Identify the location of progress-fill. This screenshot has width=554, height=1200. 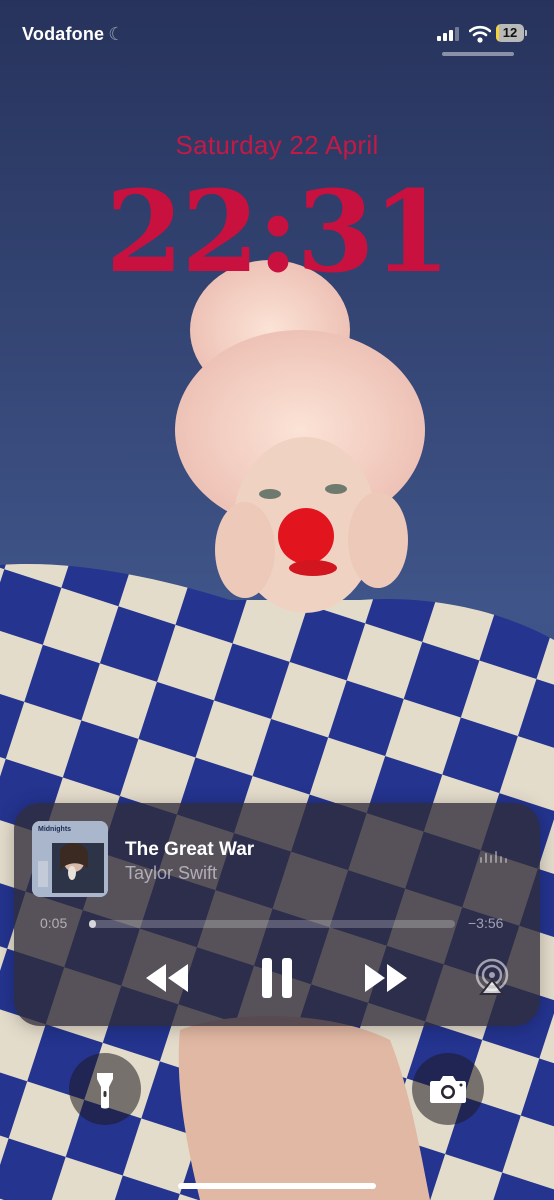
(93, 924).